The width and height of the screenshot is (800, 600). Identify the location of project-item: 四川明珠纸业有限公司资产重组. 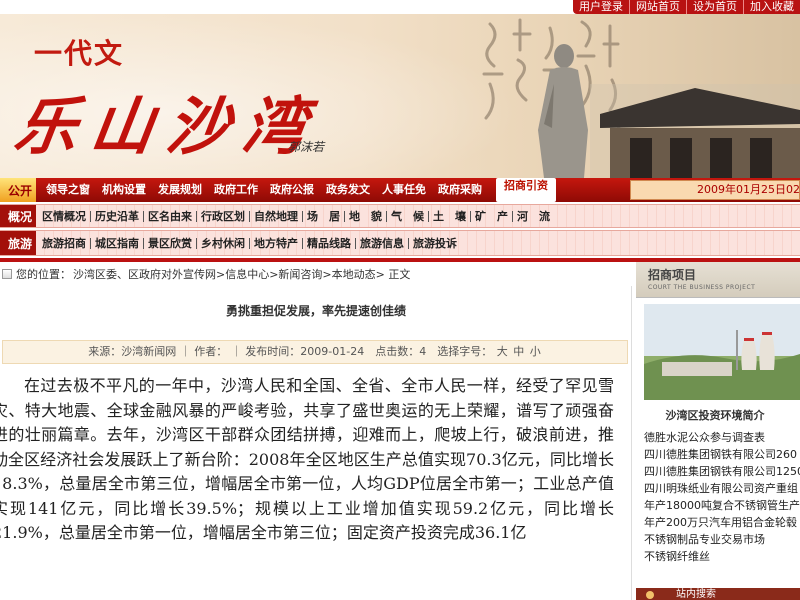
(722, 488).